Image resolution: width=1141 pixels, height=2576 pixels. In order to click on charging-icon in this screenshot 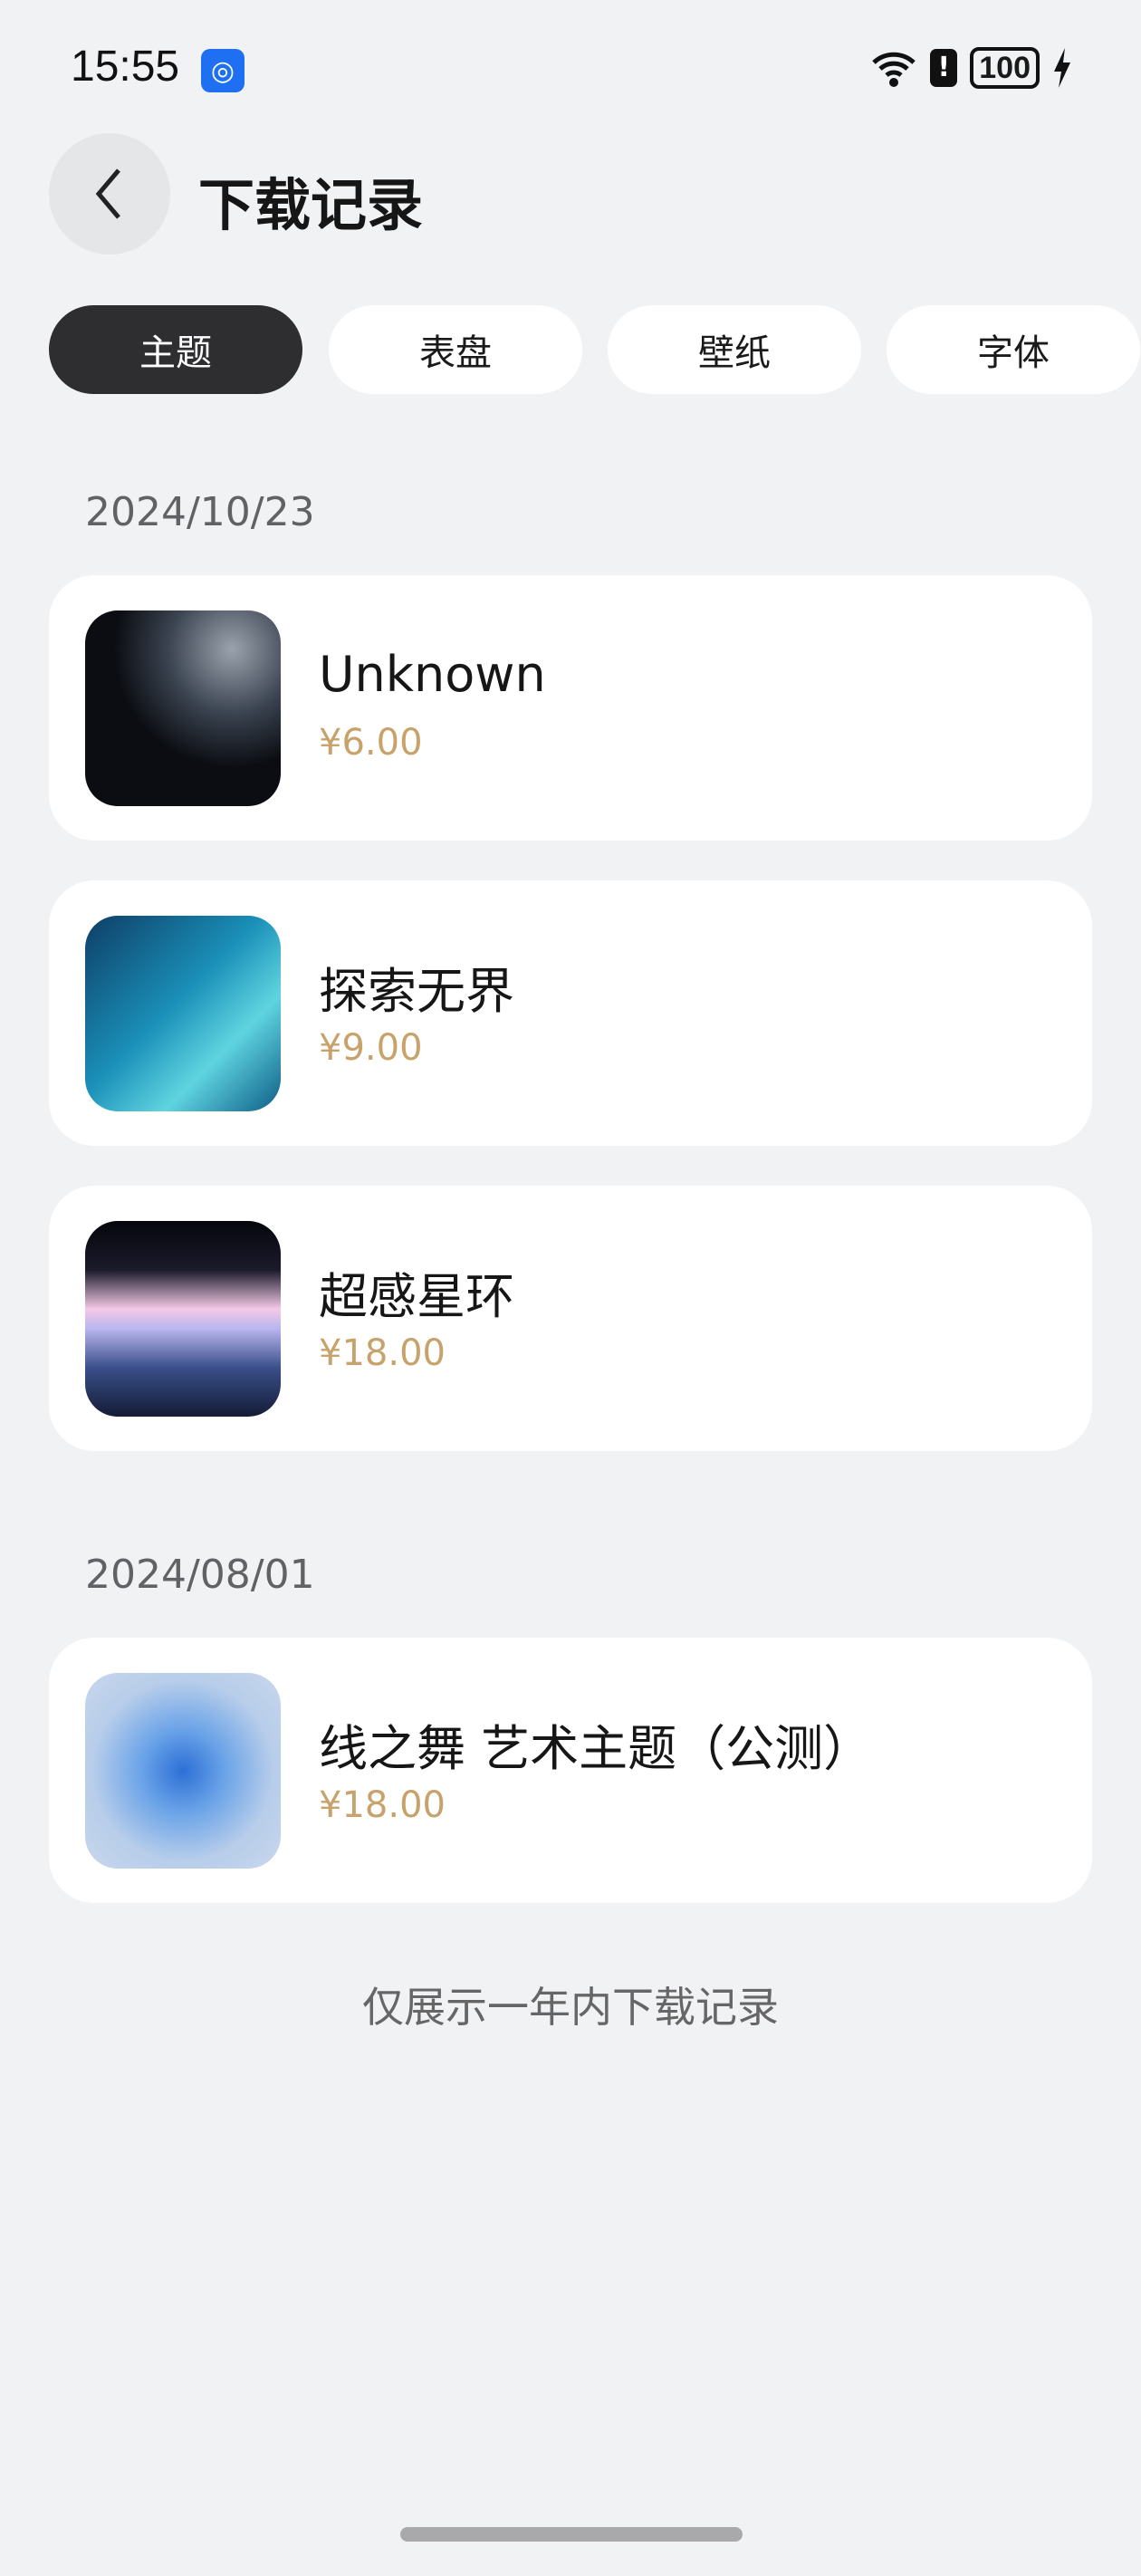, I will do `click(1062, 68)`.